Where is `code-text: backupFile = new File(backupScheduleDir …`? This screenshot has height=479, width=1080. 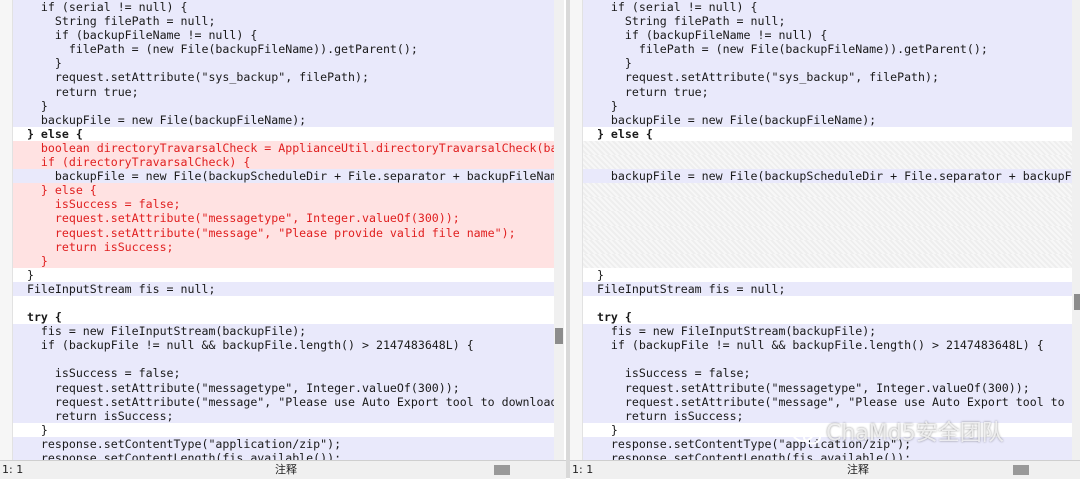 code-text: backupFile = new File(backupScheduleDir … is located at coordinates (828, 176).